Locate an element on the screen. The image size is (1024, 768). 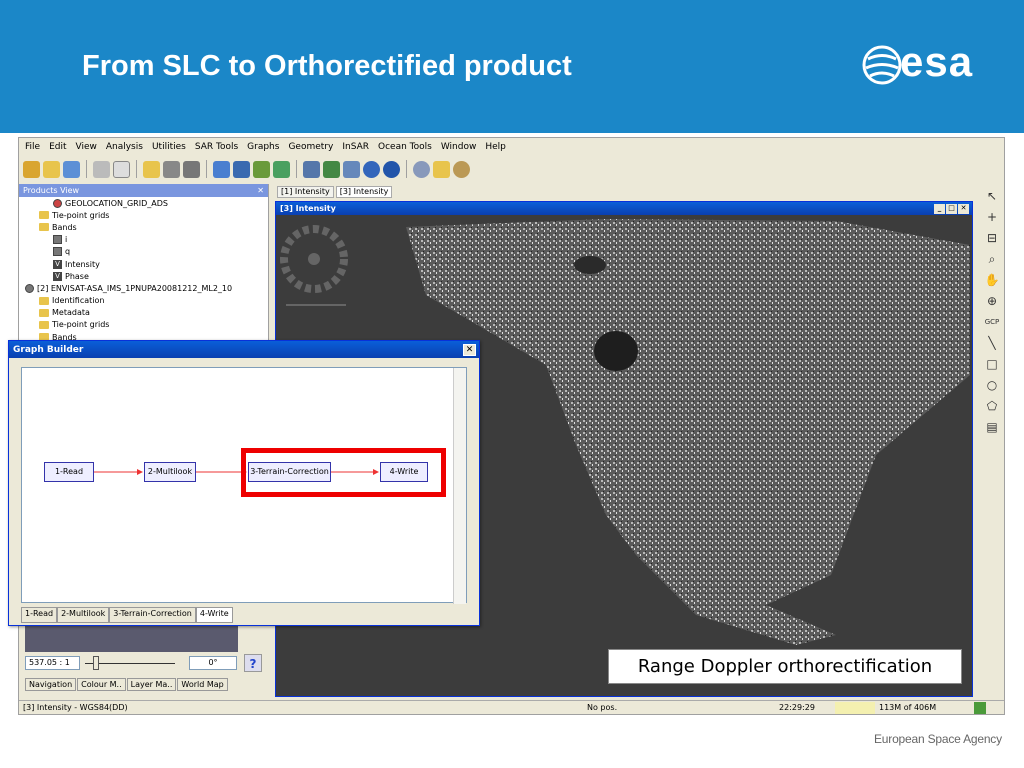
menu-sar-tools: SAR Tools is located at coordinates (216, 147).